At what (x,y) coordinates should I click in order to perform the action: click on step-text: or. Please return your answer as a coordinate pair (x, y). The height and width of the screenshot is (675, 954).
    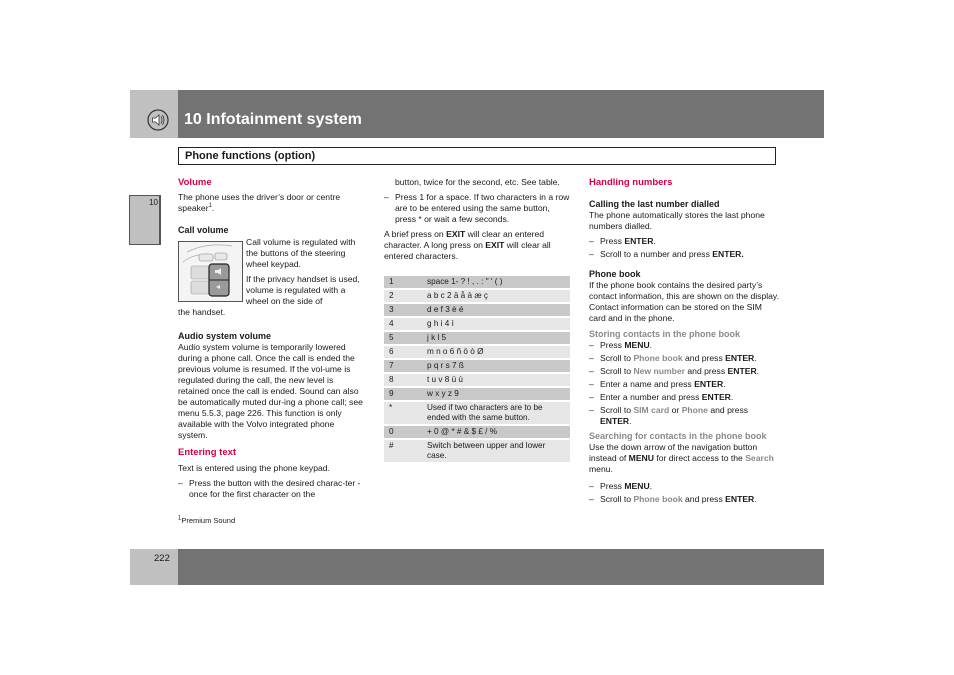
    Looking at the image, I should click on (675, 410).